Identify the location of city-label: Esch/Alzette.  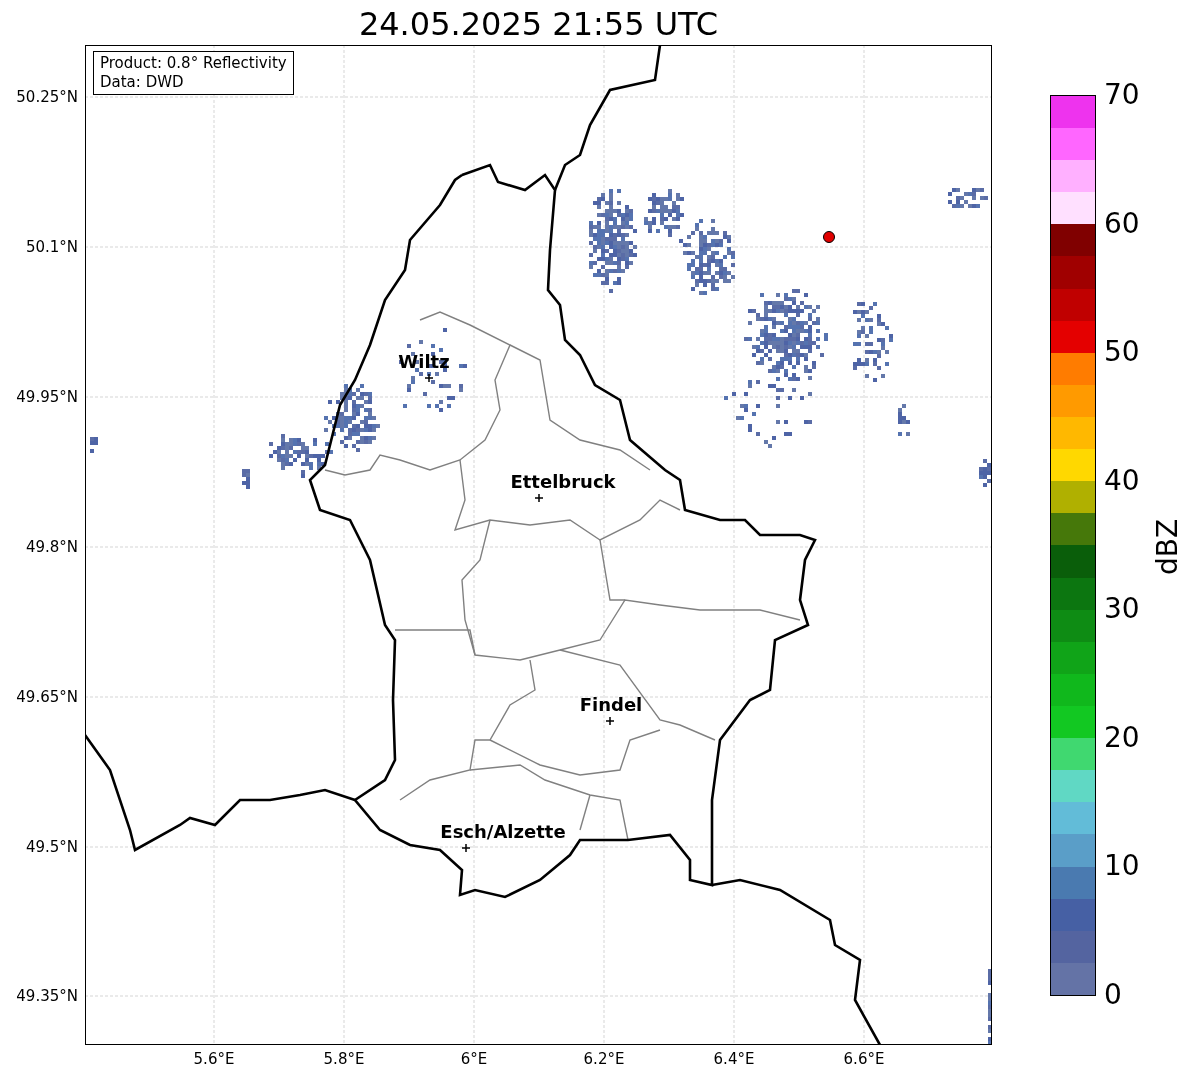
(503, 832).